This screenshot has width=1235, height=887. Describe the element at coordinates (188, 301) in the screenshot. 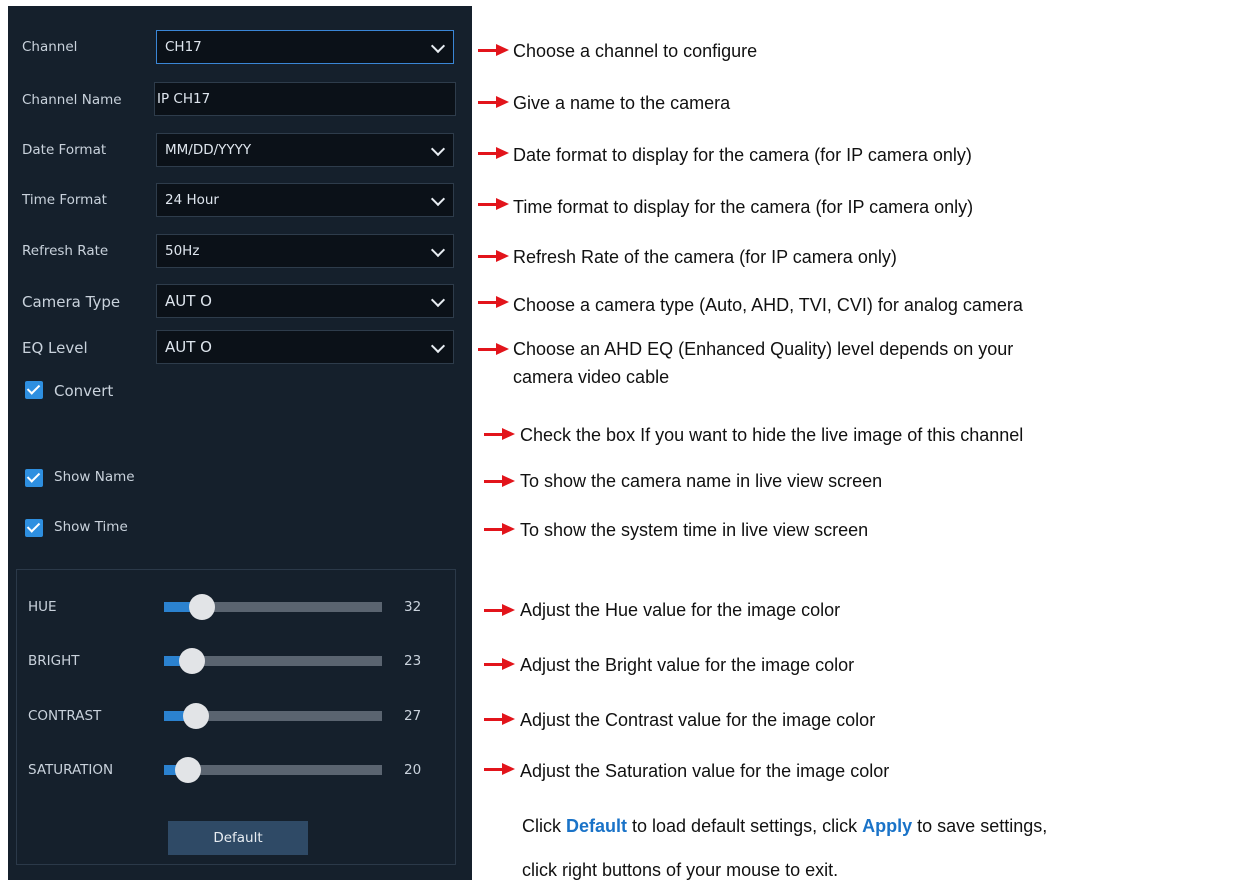

I see `camera-type-value: AUT O` at that location.